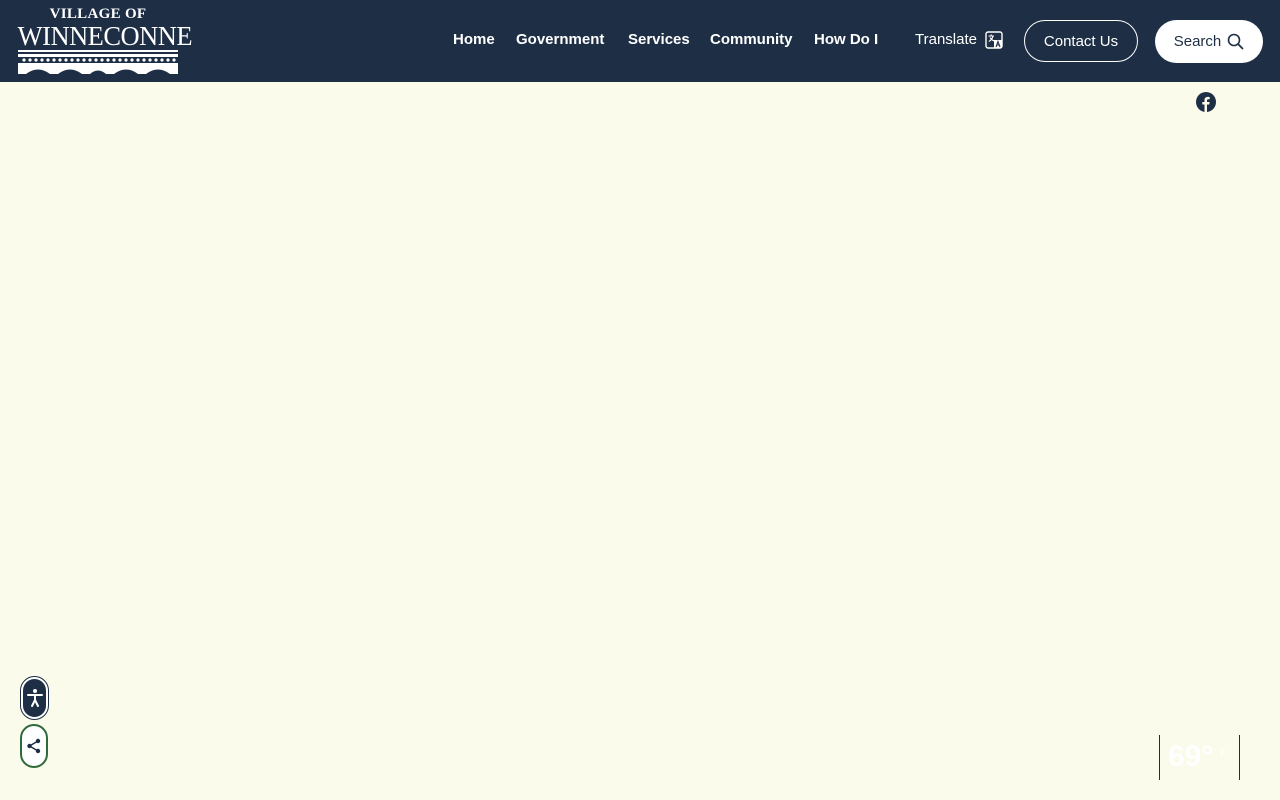  Describe the element at coordinates (946, 39) in the screenshot. I see `translate-label: Translate` at that location.